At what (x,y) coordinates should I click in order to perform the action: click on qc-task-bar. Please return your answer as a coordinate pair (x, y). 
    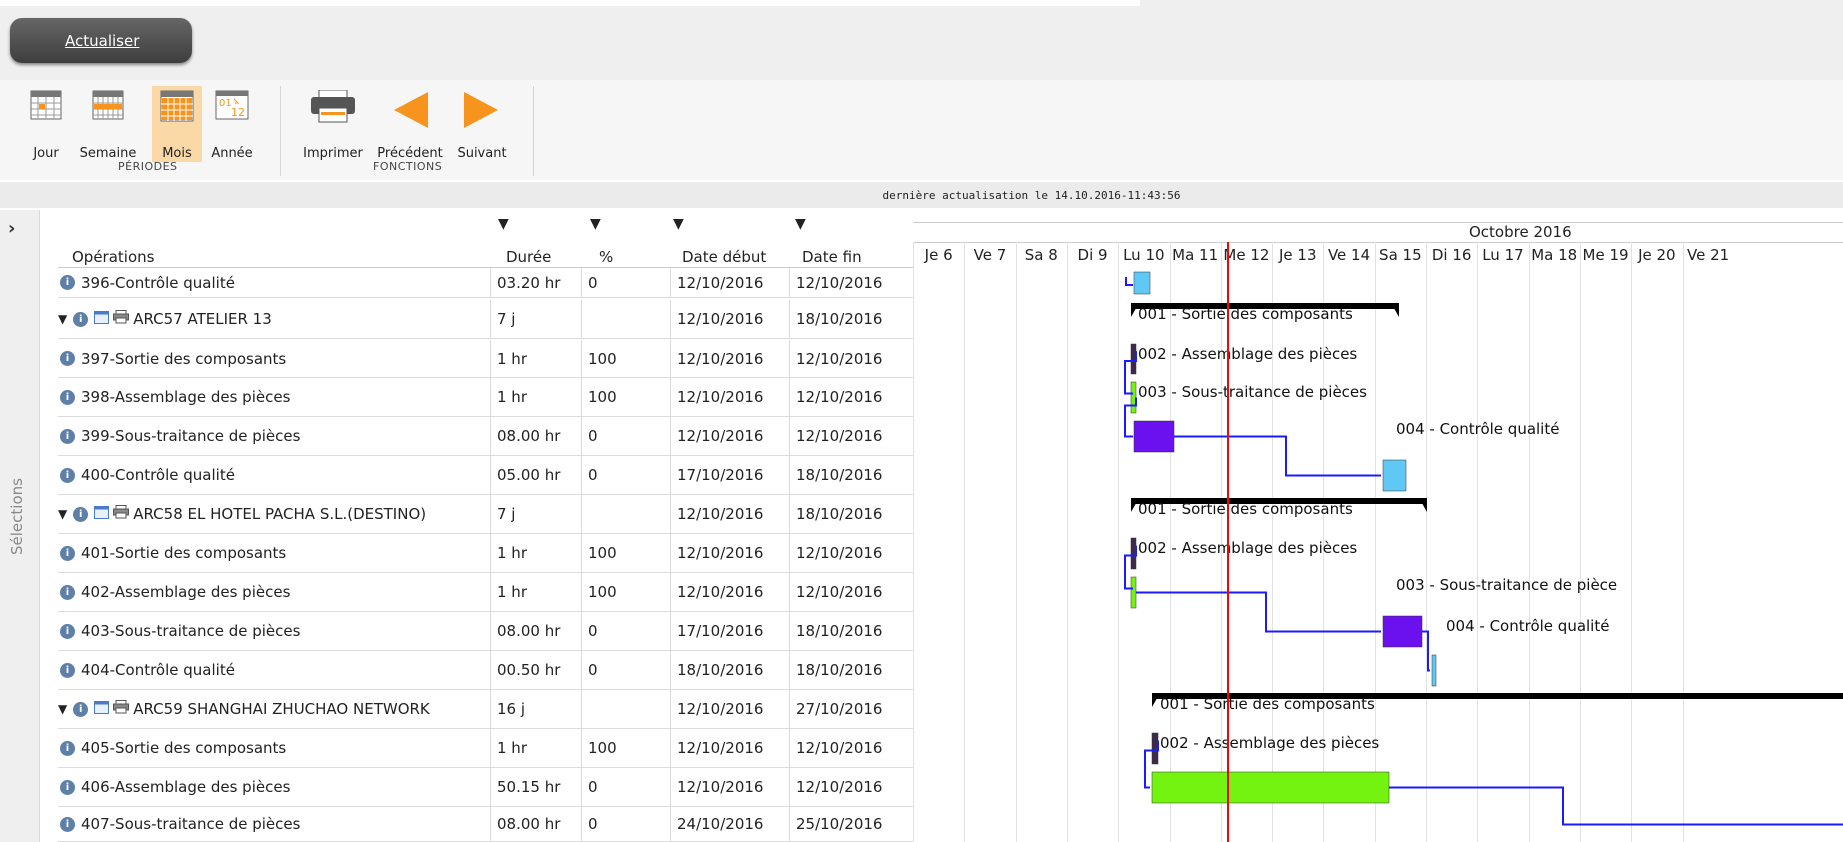
    Looking at the image, I should click on (1434, 670).